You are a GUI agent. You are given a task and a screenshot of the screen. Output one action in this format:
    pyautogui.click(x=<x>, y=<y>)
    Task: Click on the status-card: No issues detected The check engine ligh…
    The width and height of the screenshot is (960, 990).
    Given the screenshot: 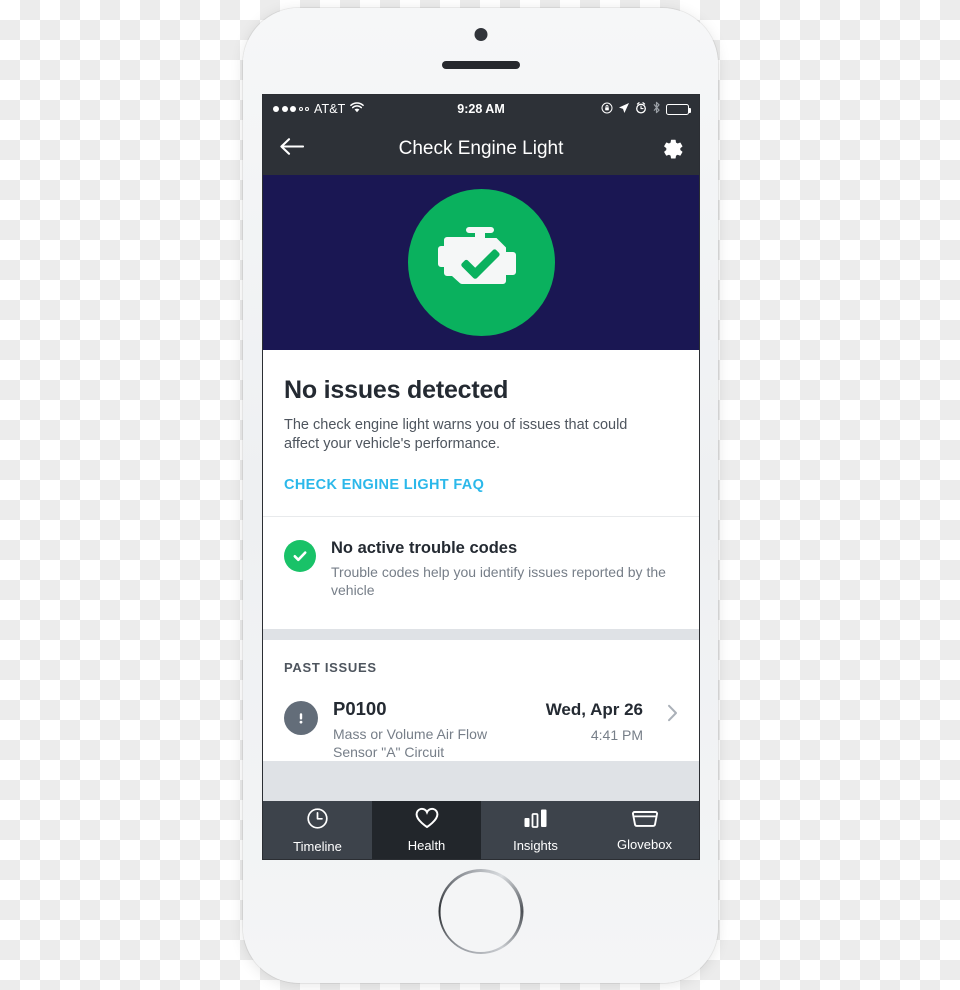 What is the action you would take?
    pyautogui.click(x=481, y=489)
    